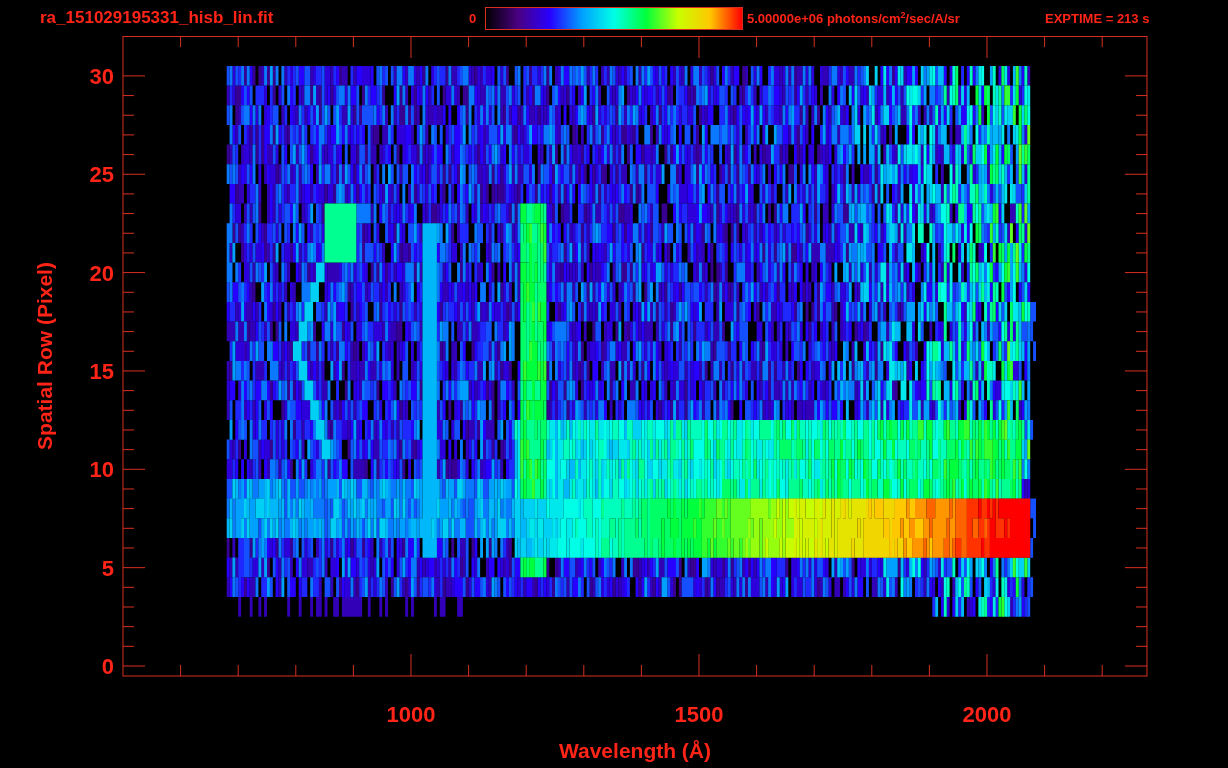  I want to click on x-tick-label: 1500, so click(699, 714).